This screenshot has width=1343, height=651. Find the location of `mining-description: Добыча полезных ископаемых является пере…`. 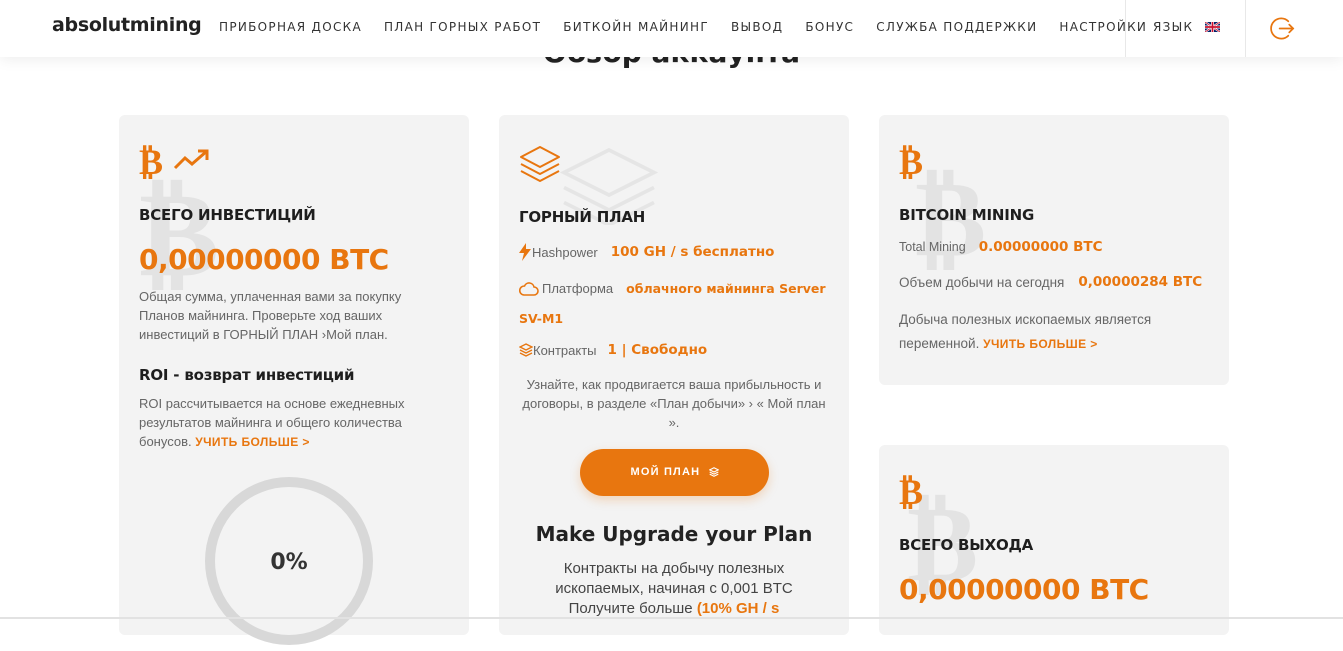

mining-description: Добыча полезных ископаемых является пере… is located at coordinates (1049, 332).